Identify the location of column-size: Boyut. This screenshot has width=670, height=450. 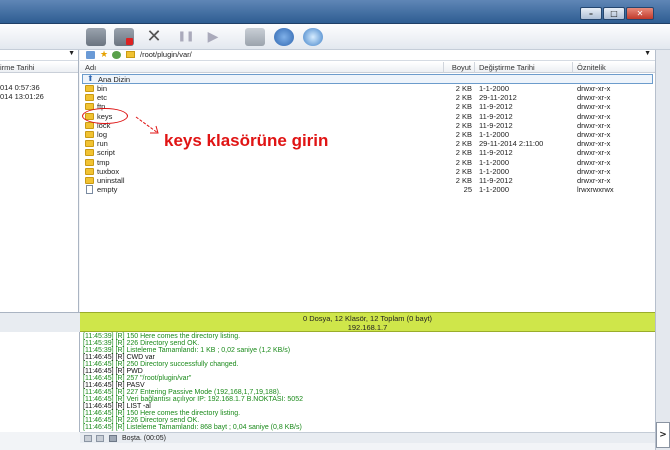
(459, 67).